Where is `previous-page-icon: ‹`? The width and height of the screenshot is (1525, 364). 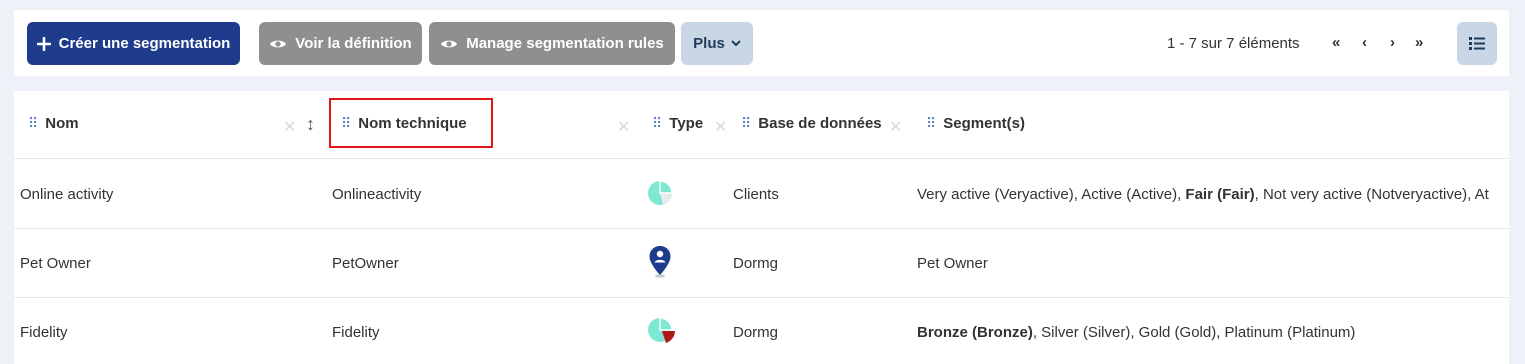 previous-page-icon: ‹ is located at coordinates (1364, 42).